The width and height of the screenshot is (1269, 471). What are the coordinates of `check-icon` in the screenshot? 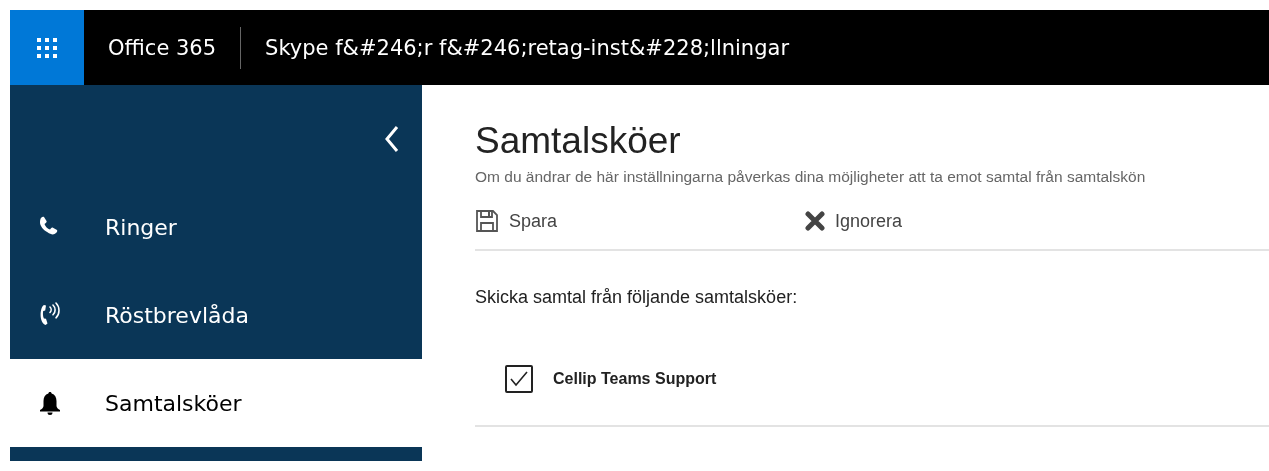 It's located at (519, 378).